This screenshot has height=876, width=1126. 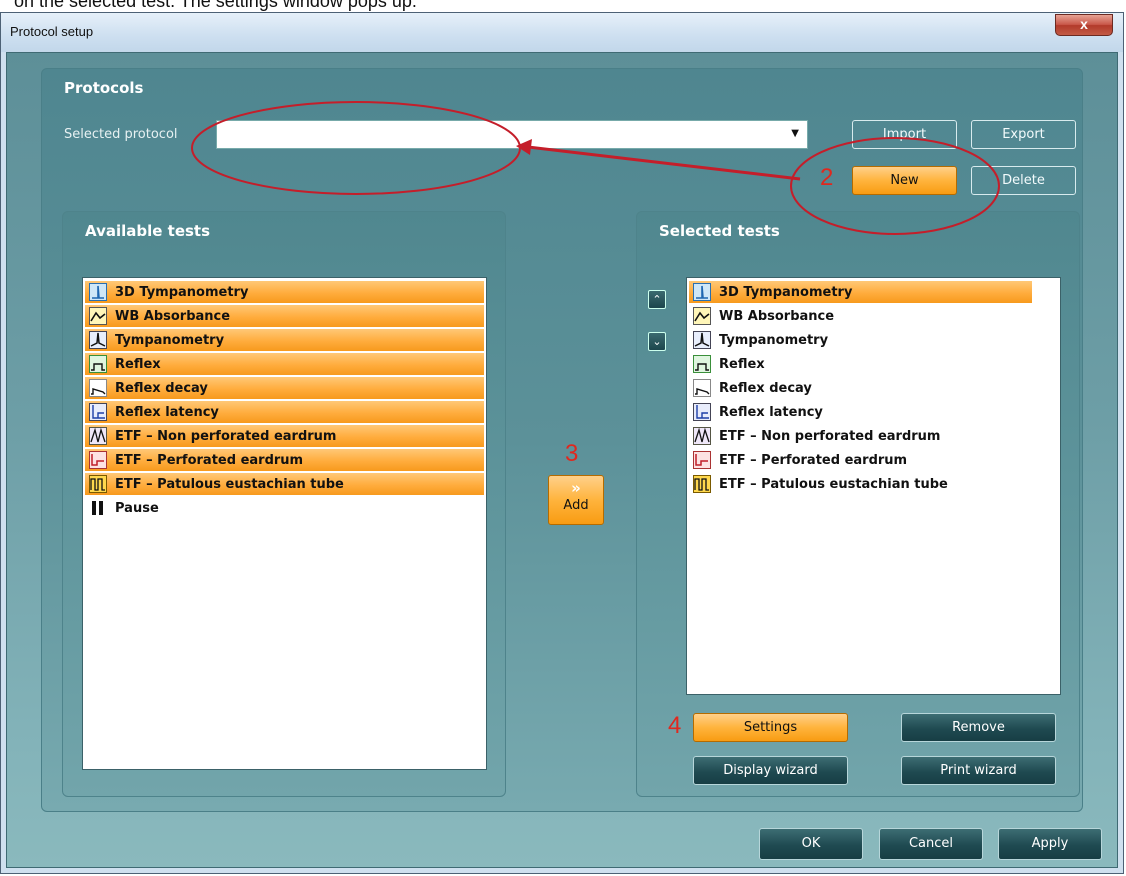 What do you see at coordinates (827, 177) in the screenshot?
I see `step-2-marker: 2` at bounding box center [827, 177].